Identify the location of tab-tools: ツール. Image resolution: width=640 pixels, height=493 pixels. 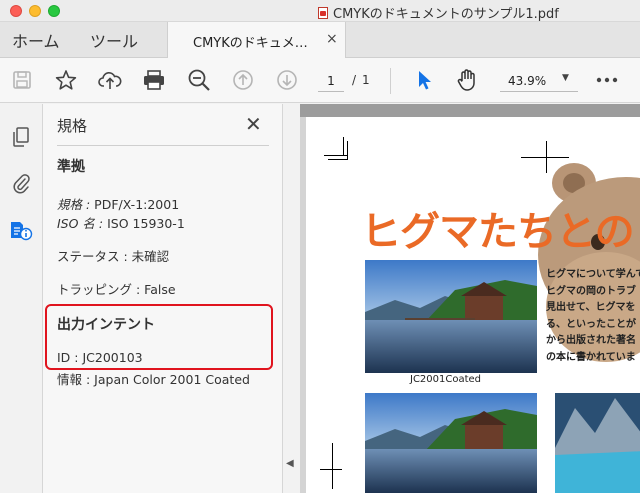
(114, 40).